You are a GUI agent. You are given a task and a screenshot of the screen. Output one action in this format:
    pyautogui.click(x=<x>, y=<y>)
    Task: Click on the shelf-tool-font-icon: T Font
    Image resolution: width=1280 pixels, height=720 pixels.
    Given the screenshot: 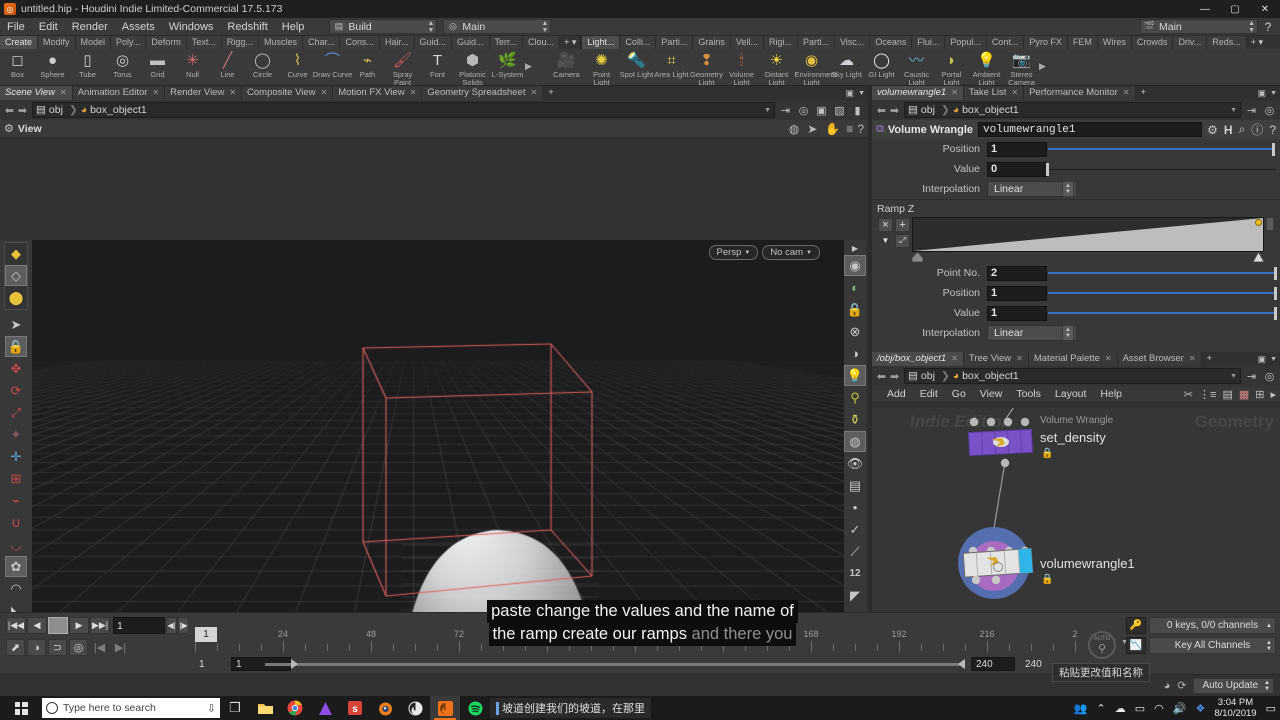 What is the action you would take?
    pyautogui.click(x=437, y=64)
    